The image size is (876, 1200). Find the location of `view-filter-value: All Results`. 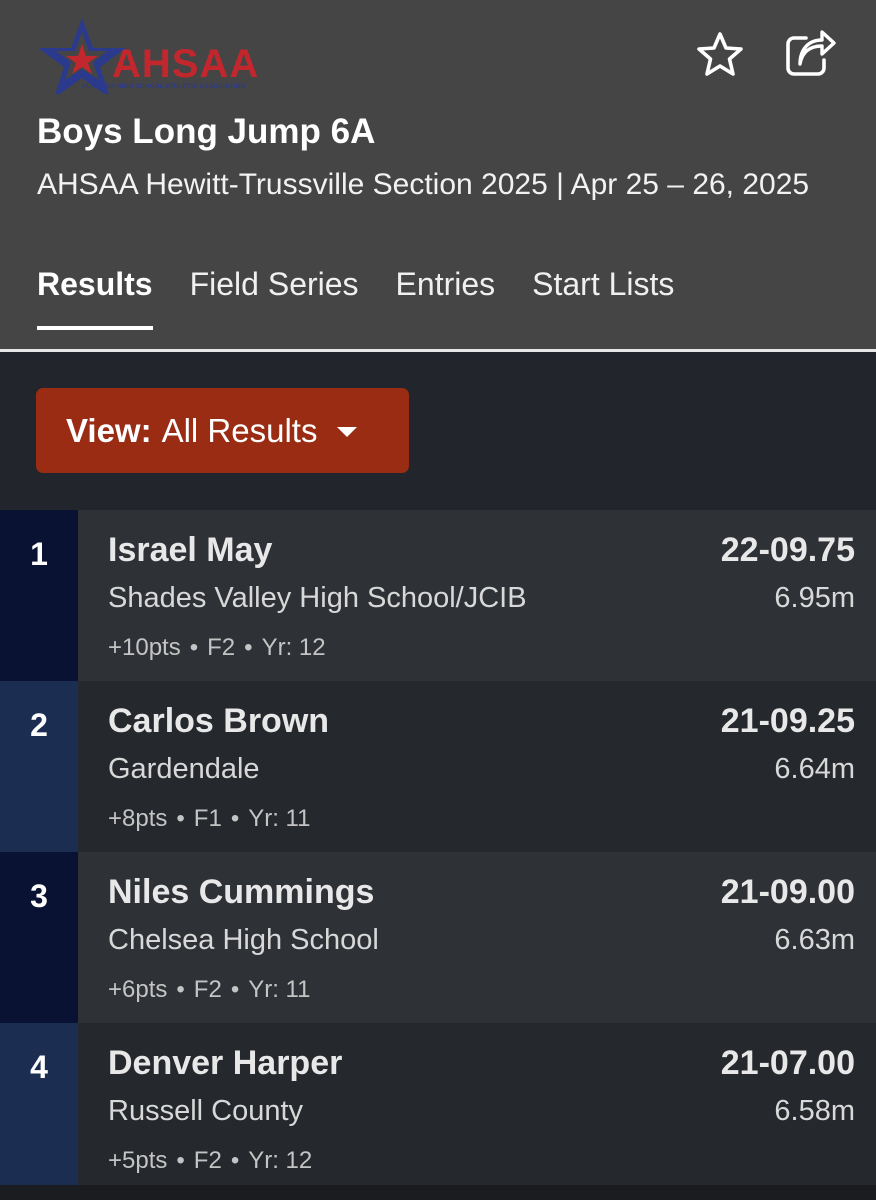

view-filter-value: All Results is located at coordinates (239, 430).